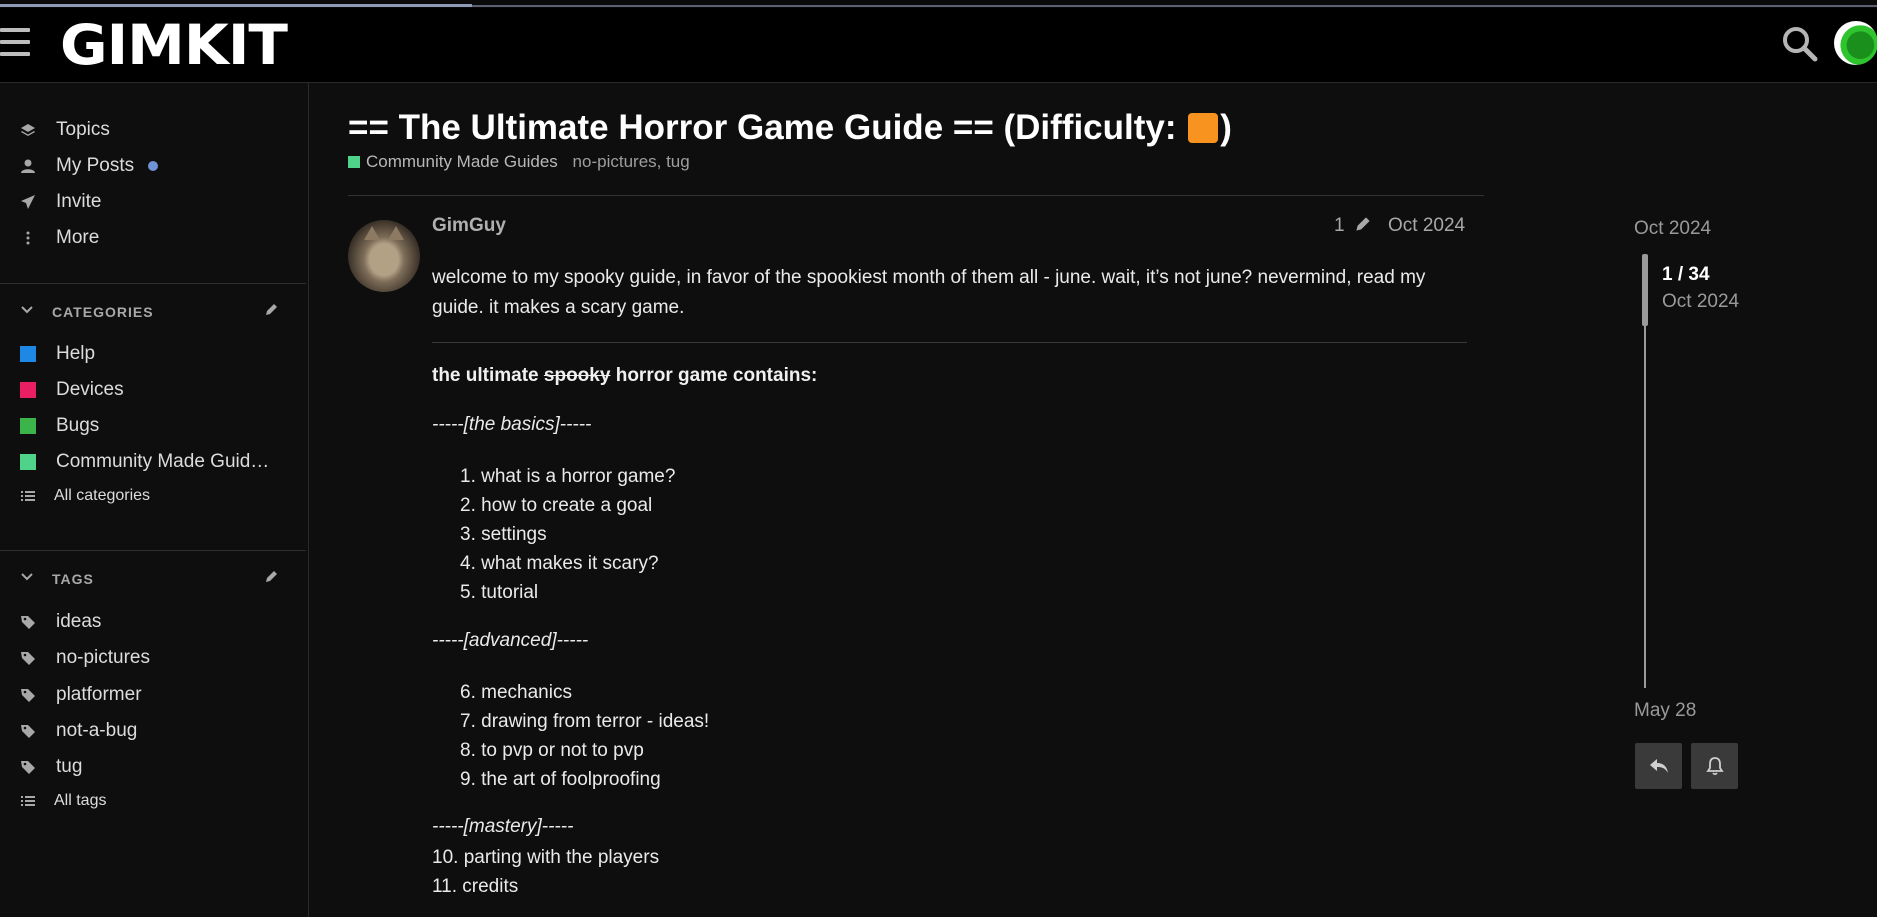  Describe the element at coordinates (949, 342) in the screenshot. I see `post-divider` at that location.